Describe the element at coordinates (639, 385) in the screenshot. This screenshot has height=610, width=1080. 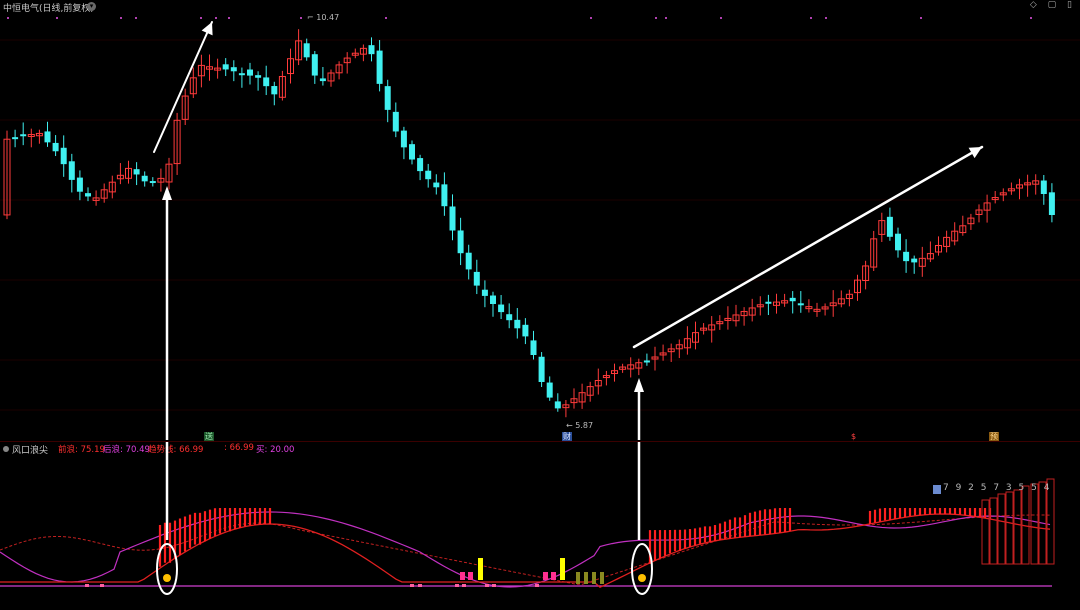
I see `annotation-arrow-up-2-head` at that location.